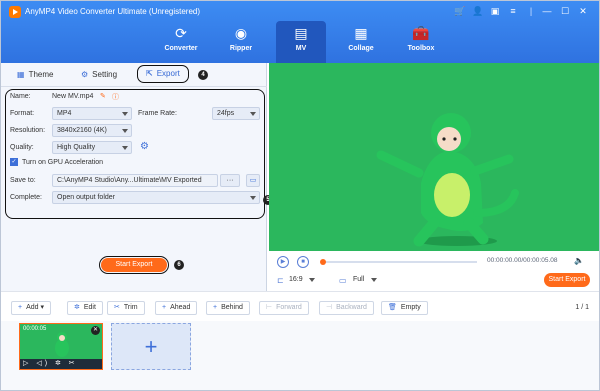 The height and width of the screenshot is (391, 600). I want to click on size-select: Full, so click(358, 279).